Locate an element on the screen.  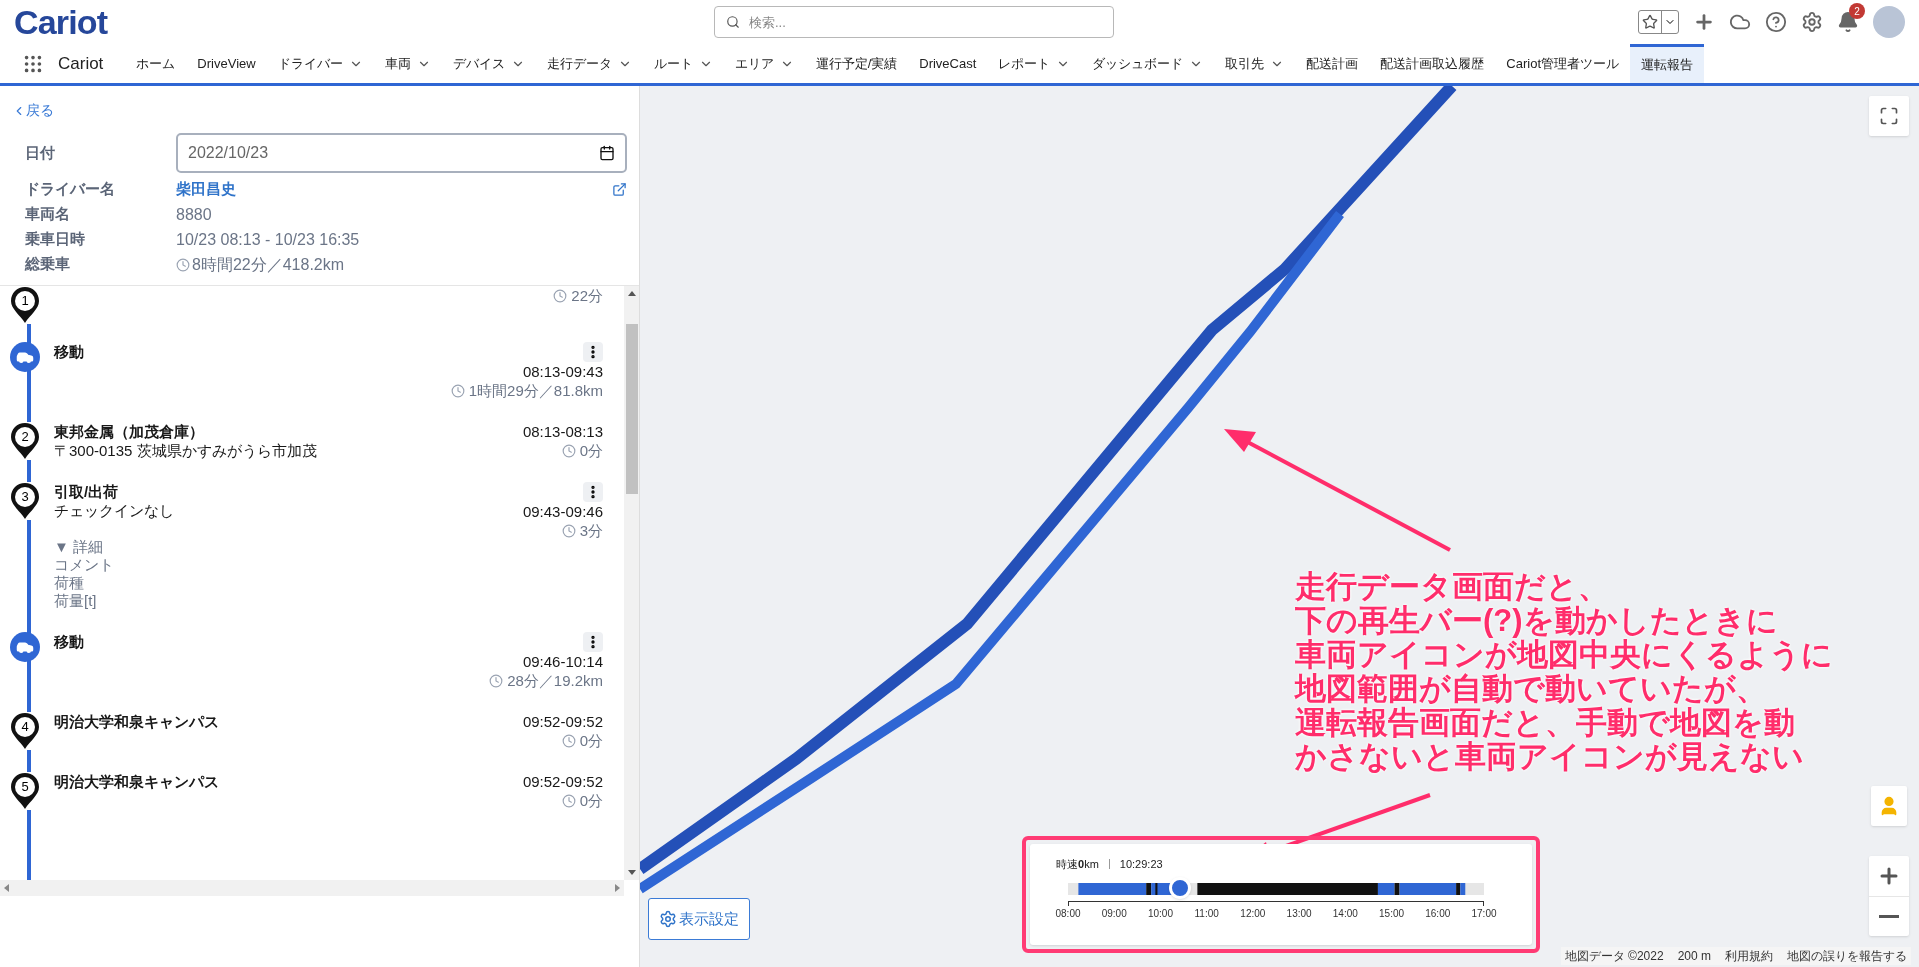
star-icon is located at coordinates (1650, 22).